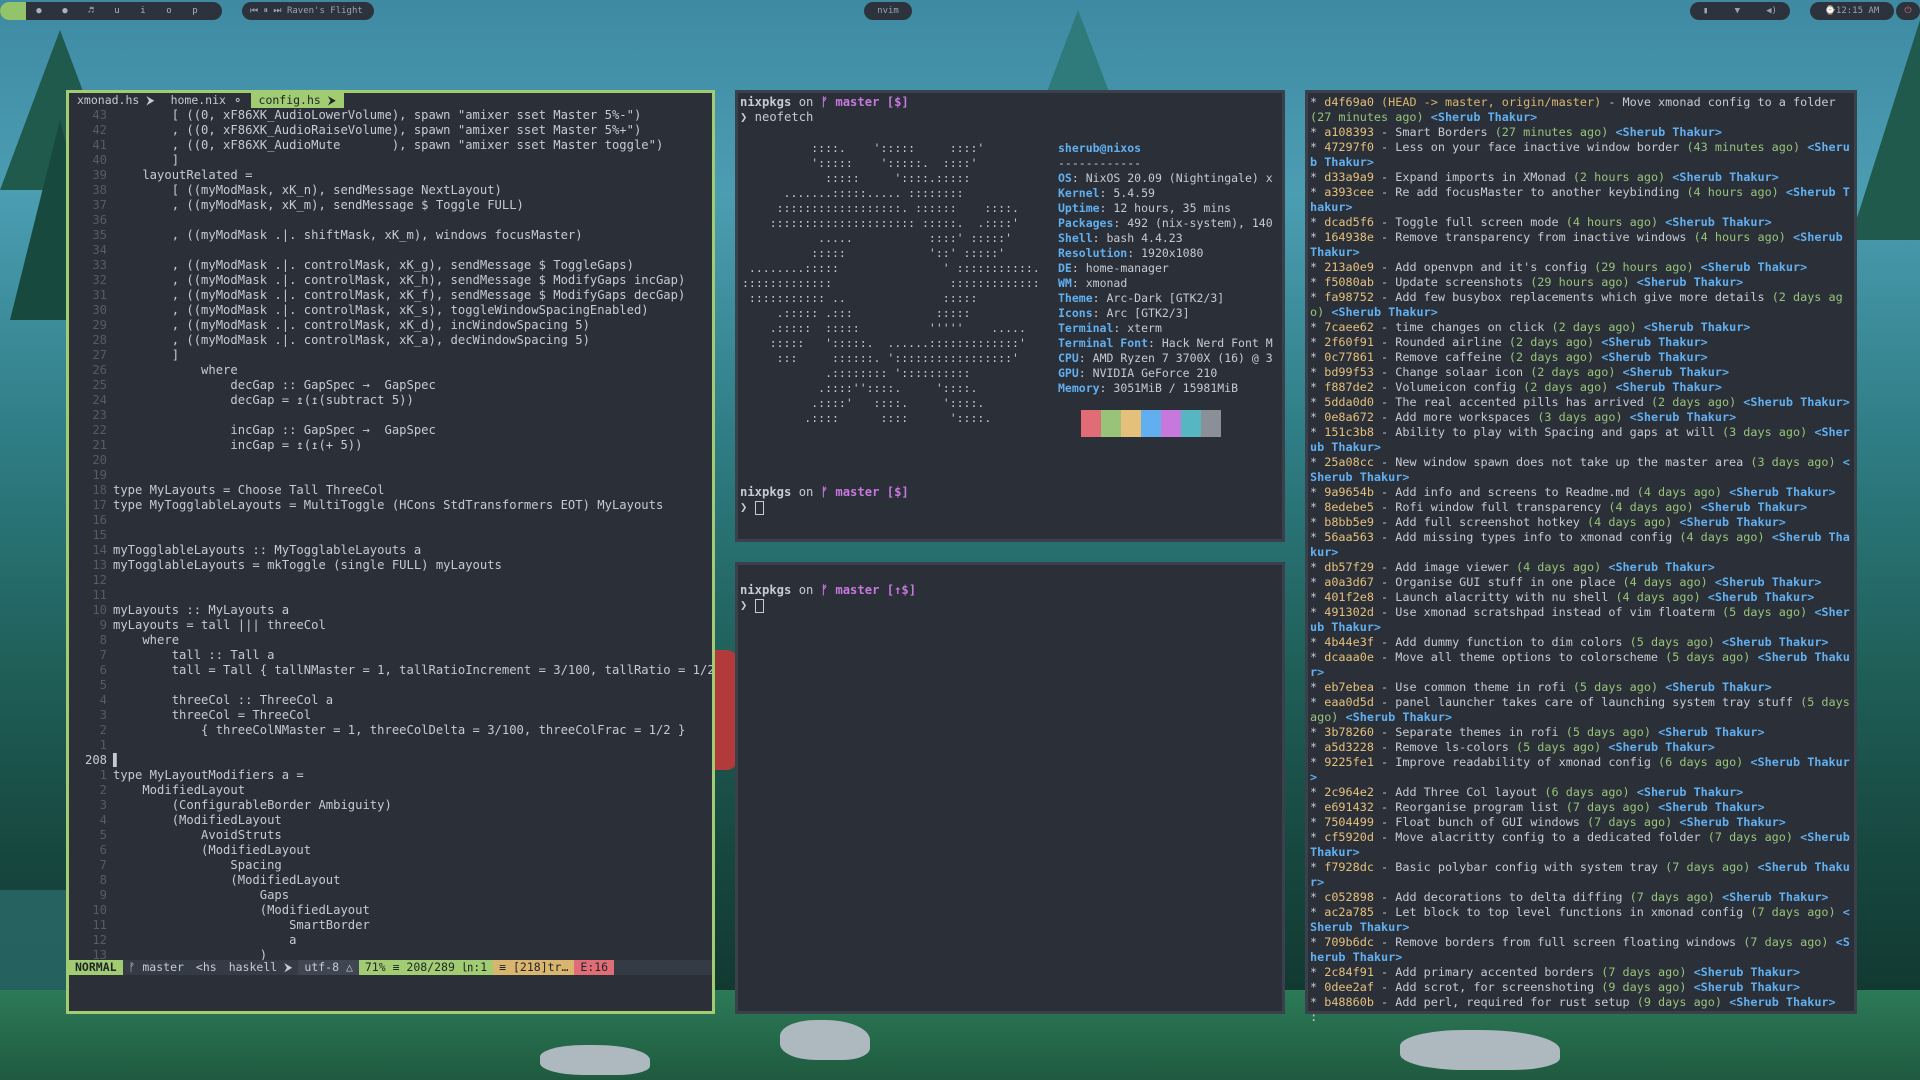 The width and height of the screenshot is (1920, 1080). Describe the element at coordinates (39, 11) in the screenshot. I see `workspace-2: ●` at that location.